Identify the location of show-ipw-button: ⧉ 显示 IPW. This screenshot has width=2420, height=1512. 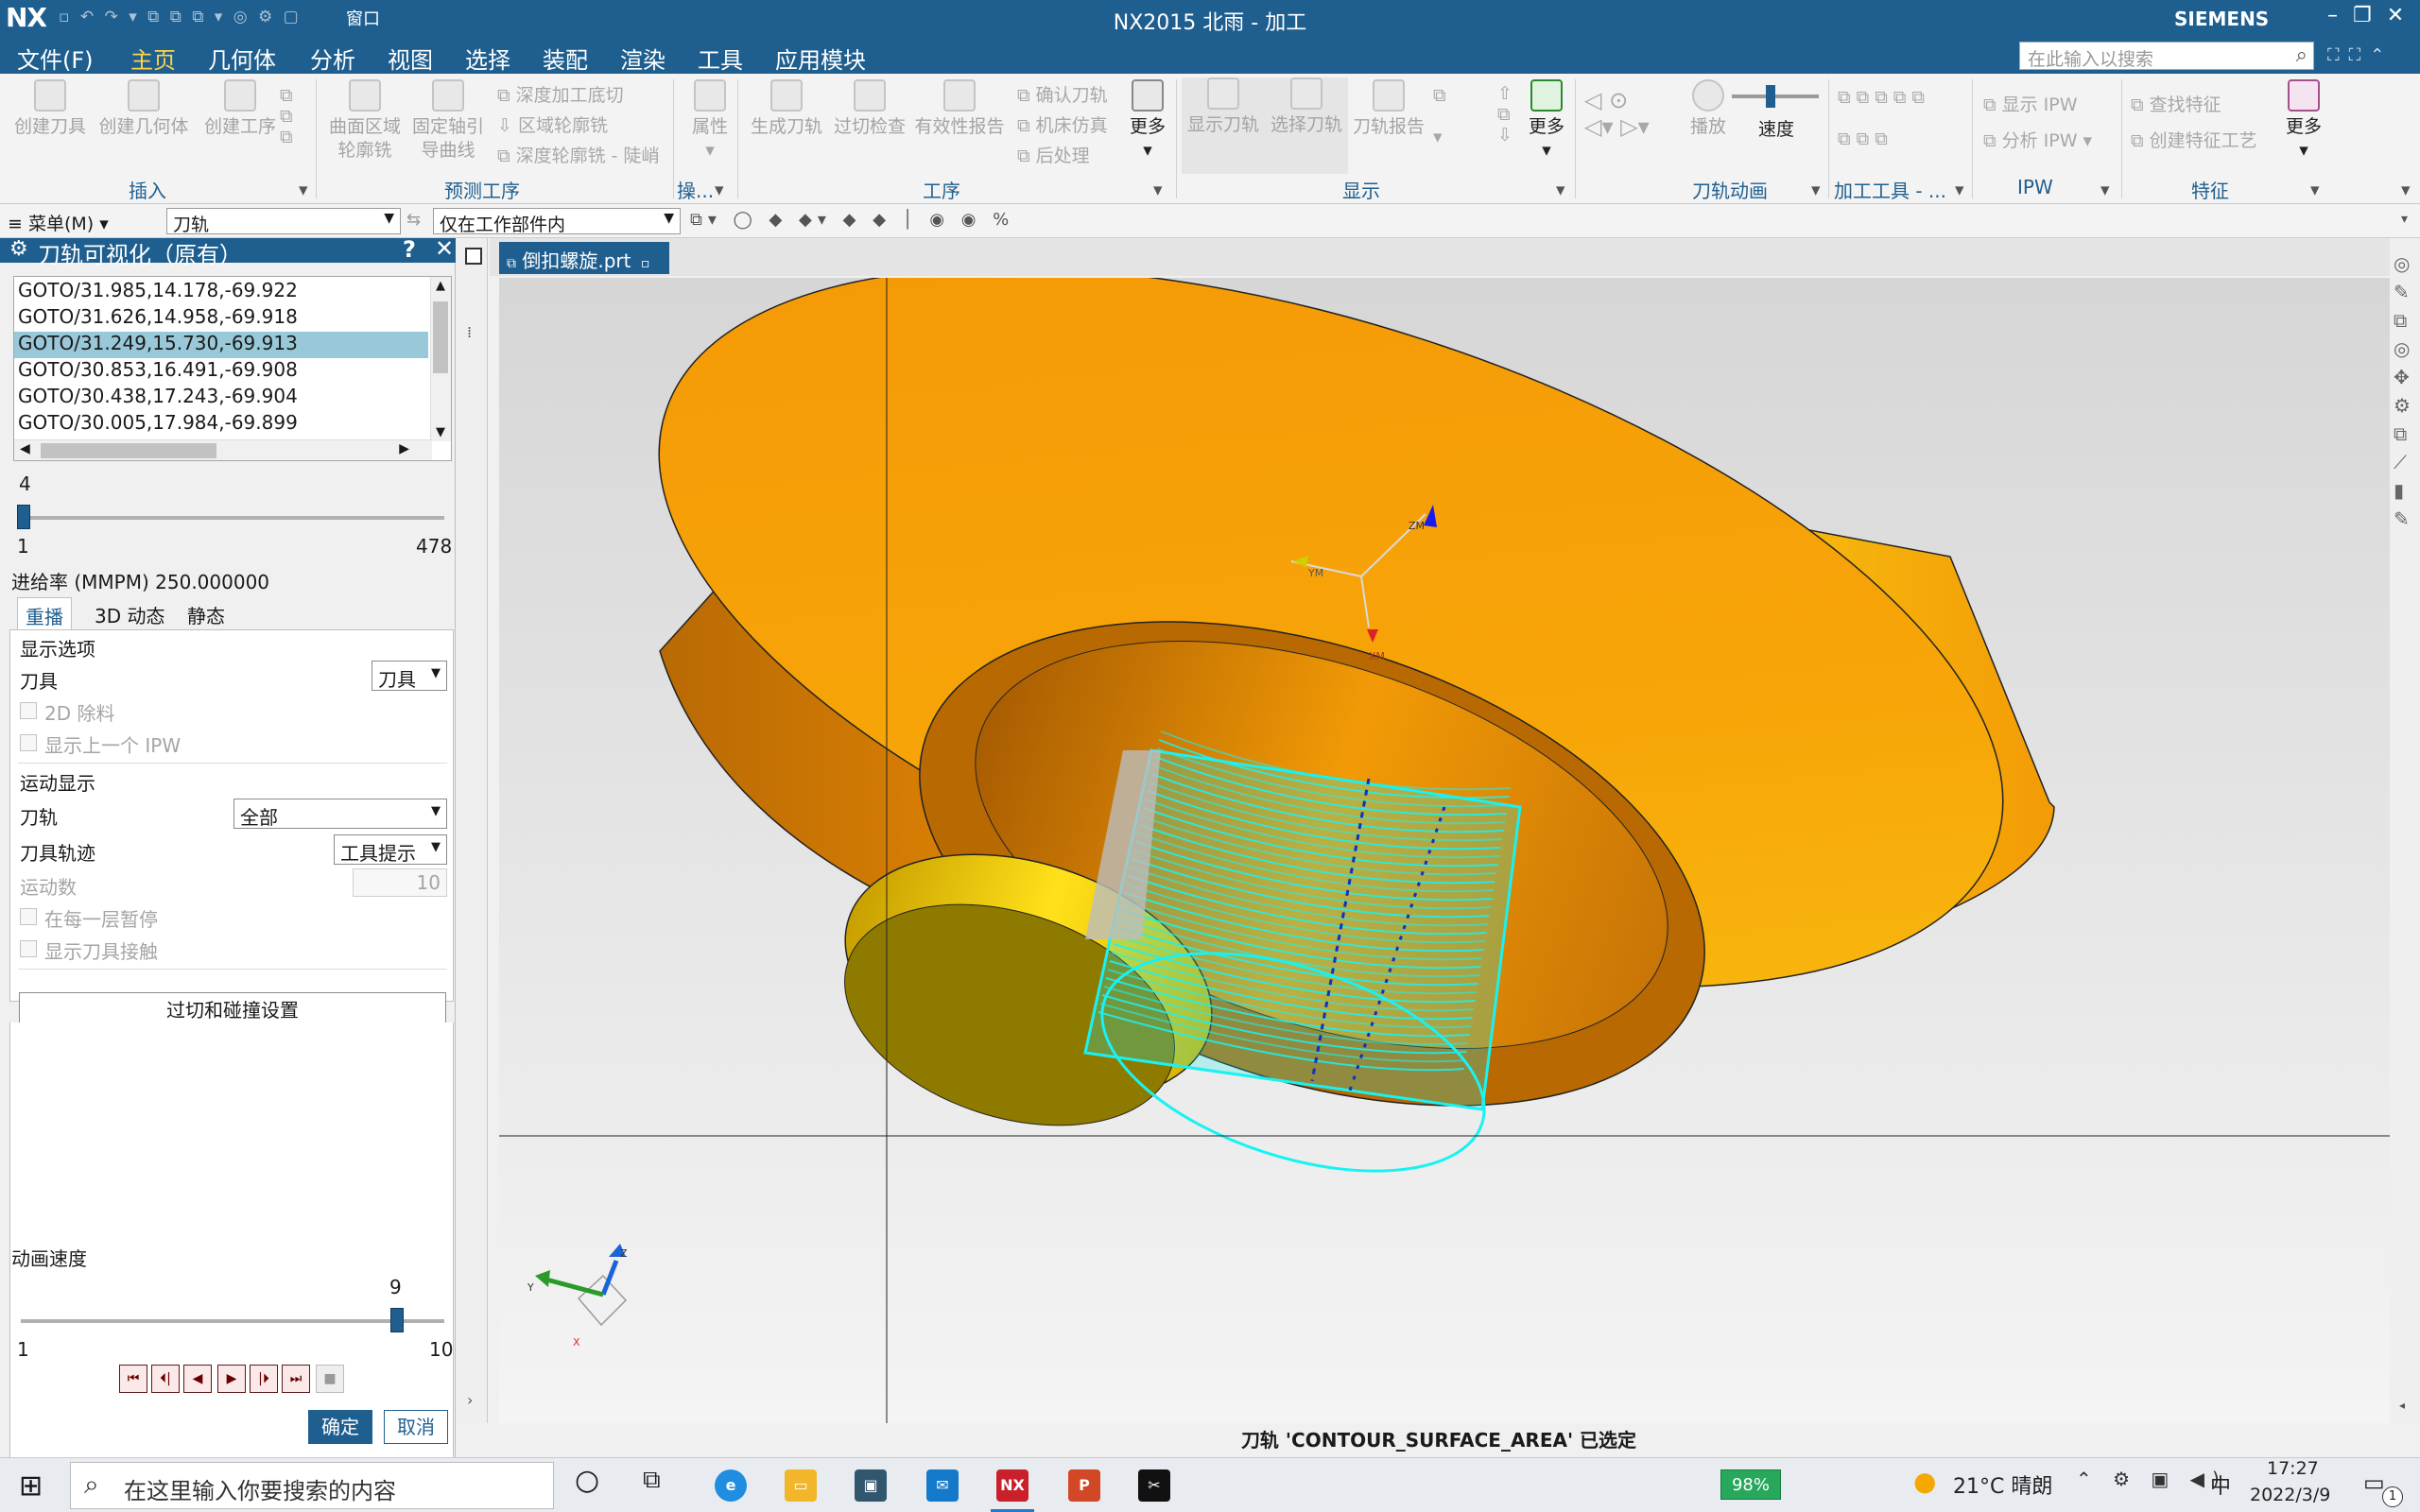
(2031, 103).